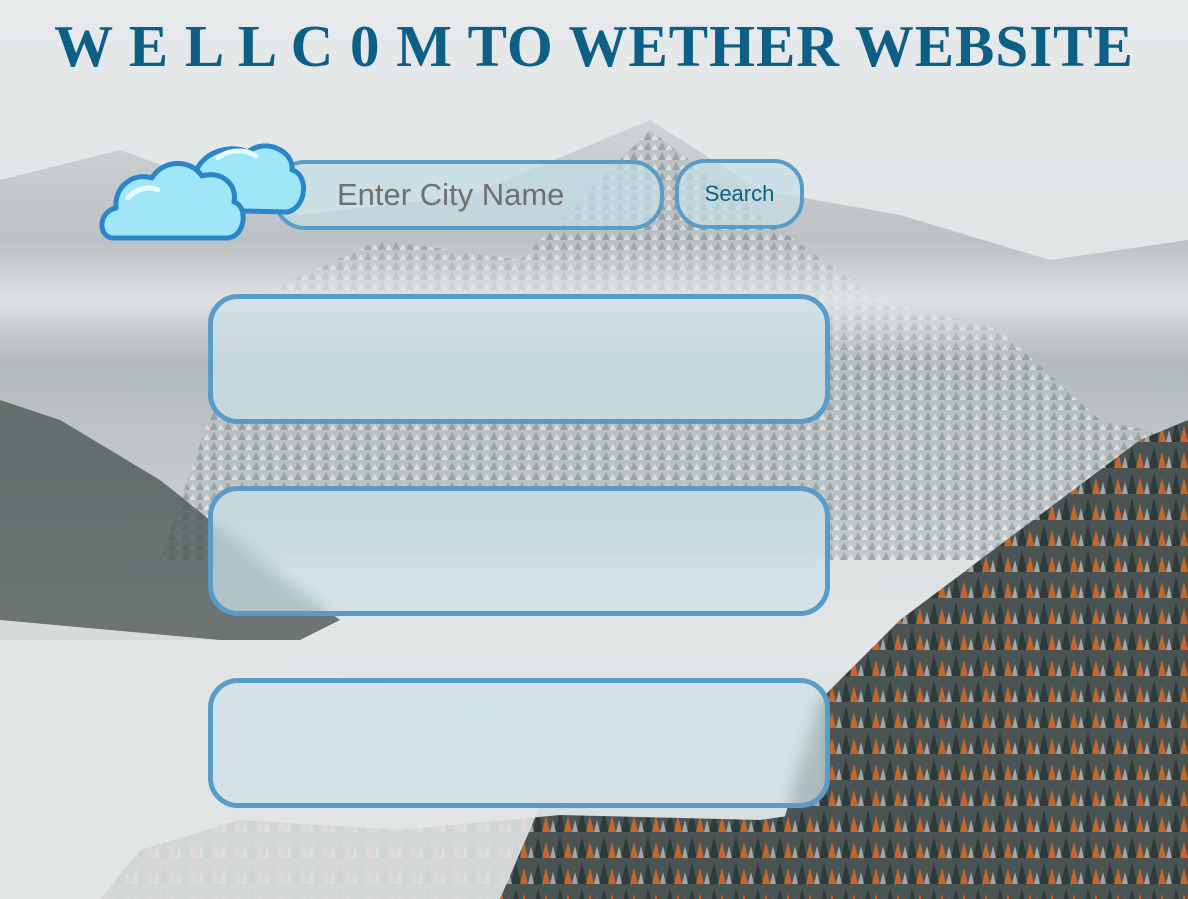 The height and width of the screenshot is (899, 1188). I want to click on city-search-input, so click(468, 195).